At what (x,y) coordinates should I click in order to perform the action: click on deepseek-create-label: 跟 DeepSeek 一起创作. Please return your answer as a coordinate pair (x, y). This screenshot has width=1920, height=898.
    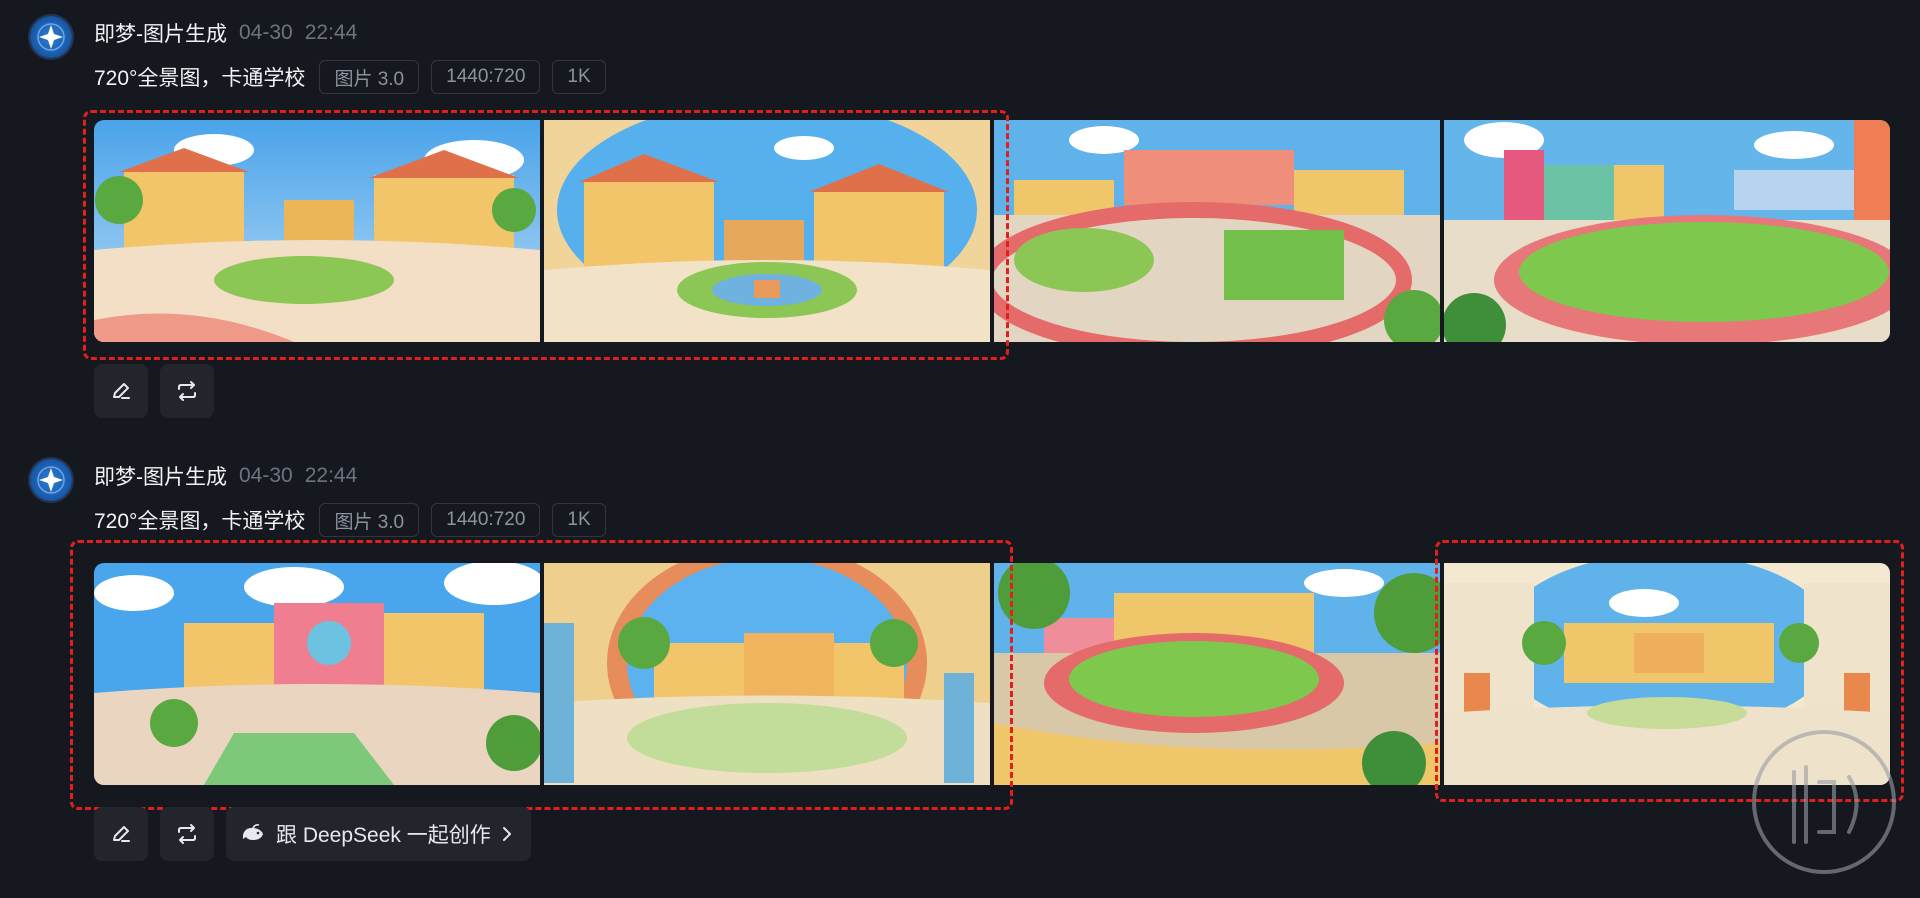
    Looking at the image, I should click on (383, 835).